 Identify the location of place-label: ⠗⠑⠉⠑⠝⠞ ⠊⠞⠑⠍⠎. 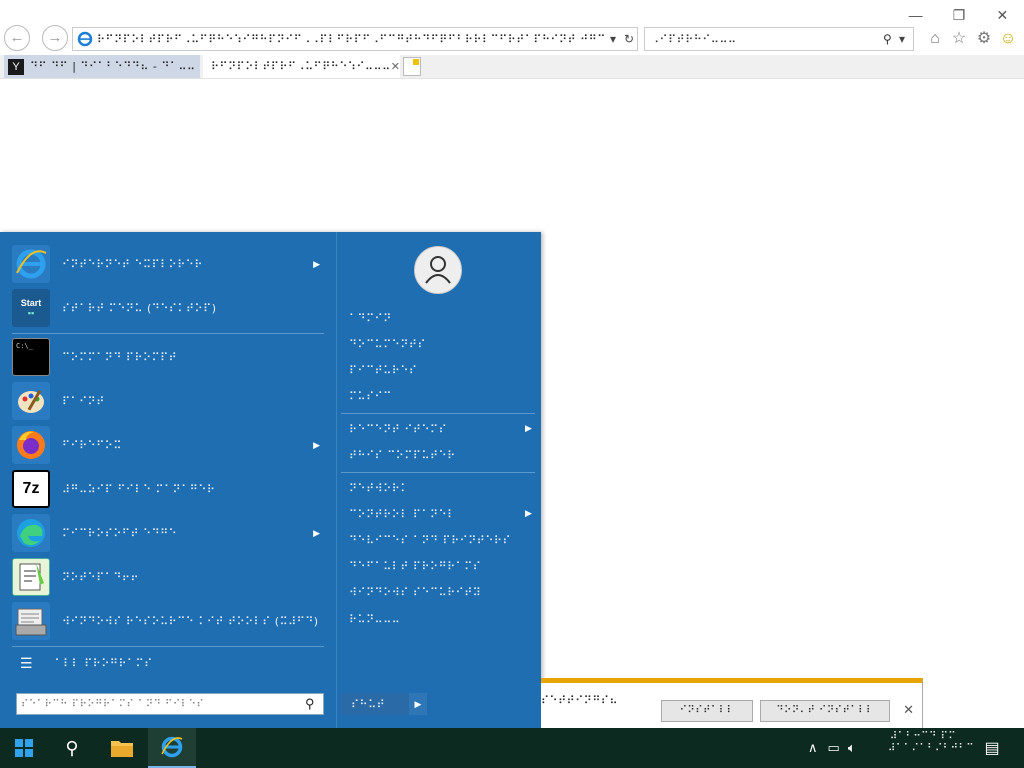
(398, 429).